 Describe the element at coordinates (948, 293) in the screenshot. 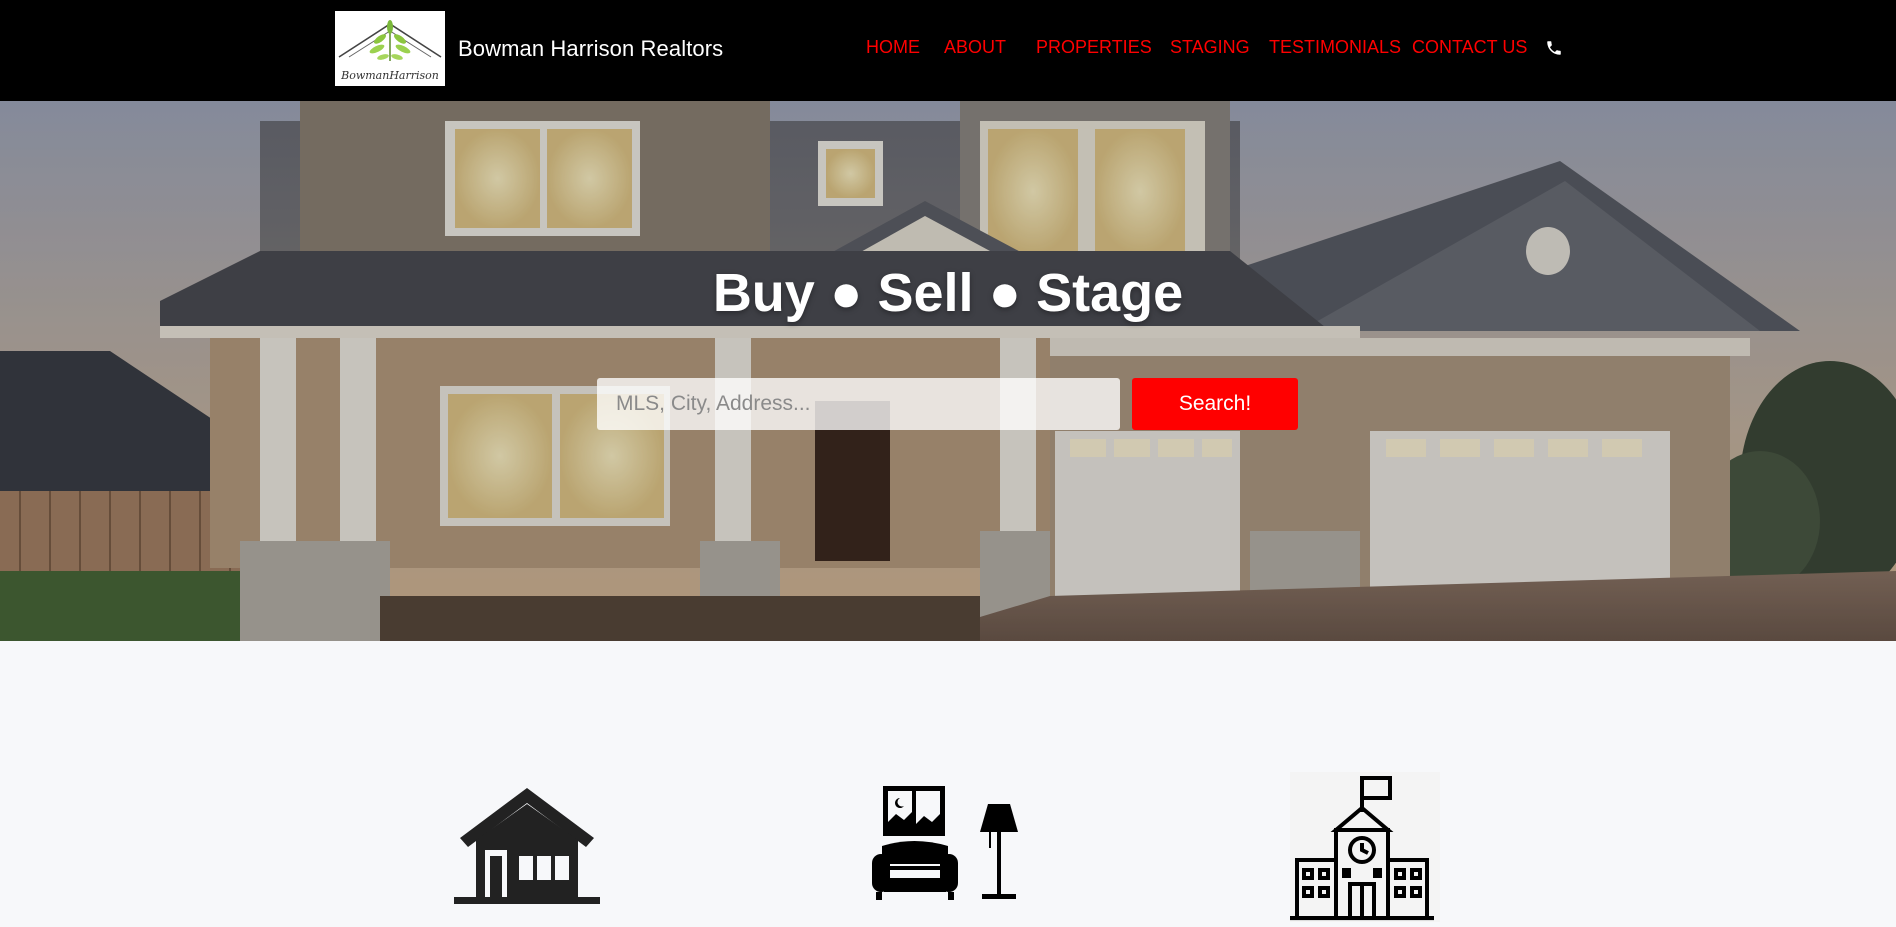

I see `hero-title: Buy ● Sell ● Stage` at that location.